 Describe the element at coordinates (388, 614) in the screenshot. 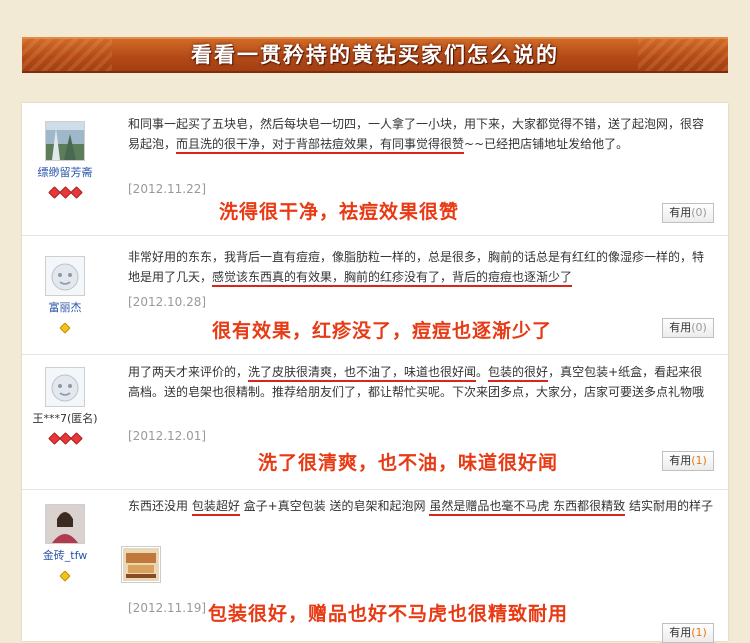

I see `review-summary-annotation: 包装很好，赠品也好不马虎也很精致耐用` at that location.